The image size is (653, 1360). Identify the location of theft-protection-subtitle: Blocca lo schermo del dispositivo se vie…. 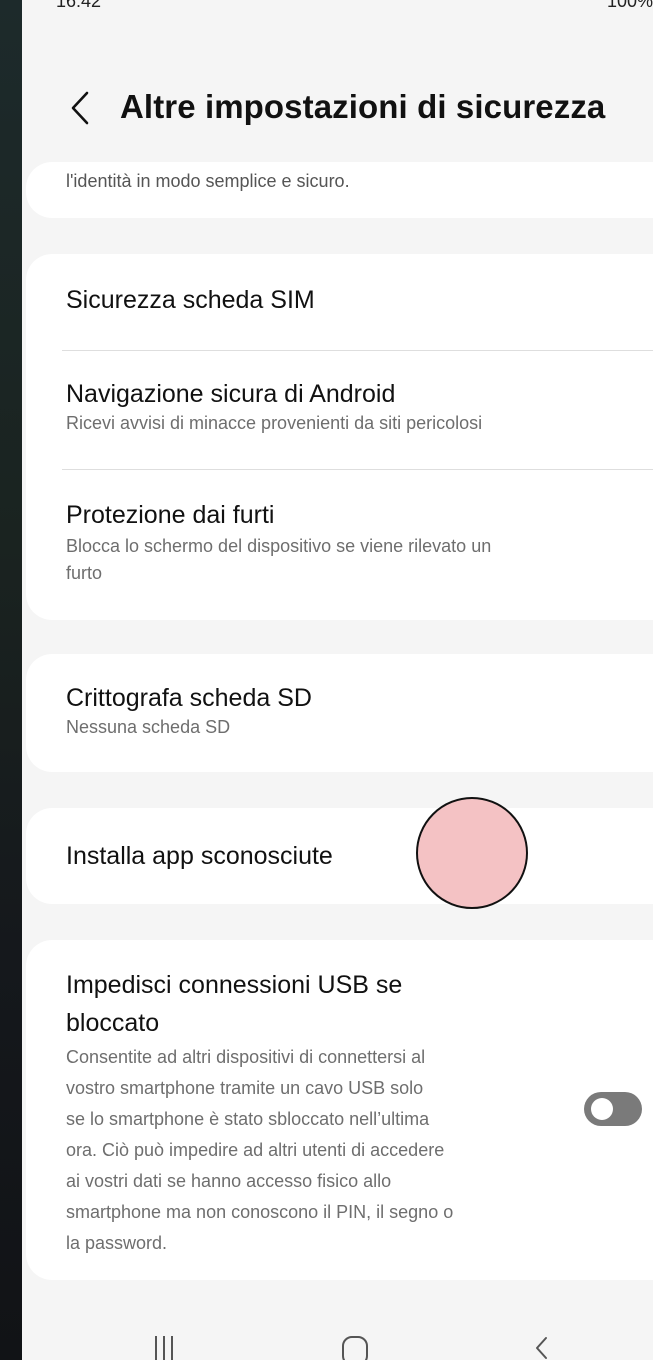
(359, 560).